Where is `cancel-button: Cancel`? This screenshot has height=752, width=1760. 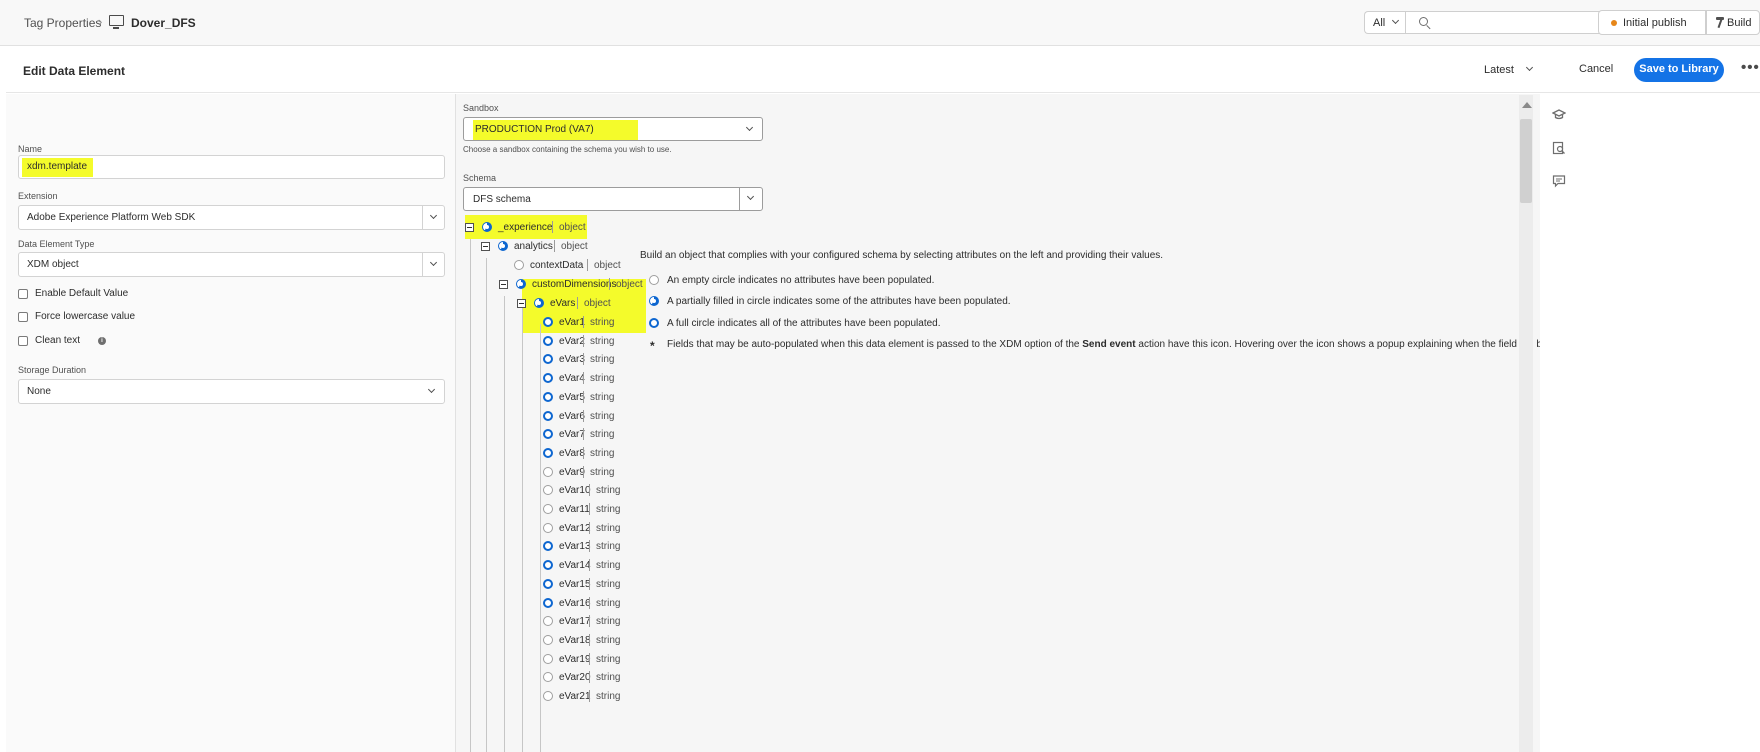
cancel-button: Cancel is located at coordinates (1596, 69).